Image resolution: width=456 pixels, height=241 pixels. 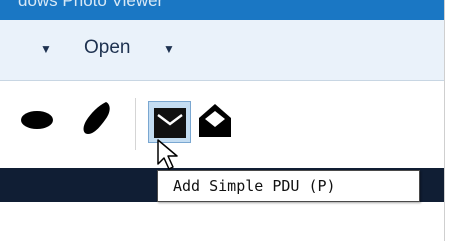 What do you see at coordinates (222, 10) in the screenshot?
I see `title-bar: dows Photo Viewer` at bounding box center [222, 10].